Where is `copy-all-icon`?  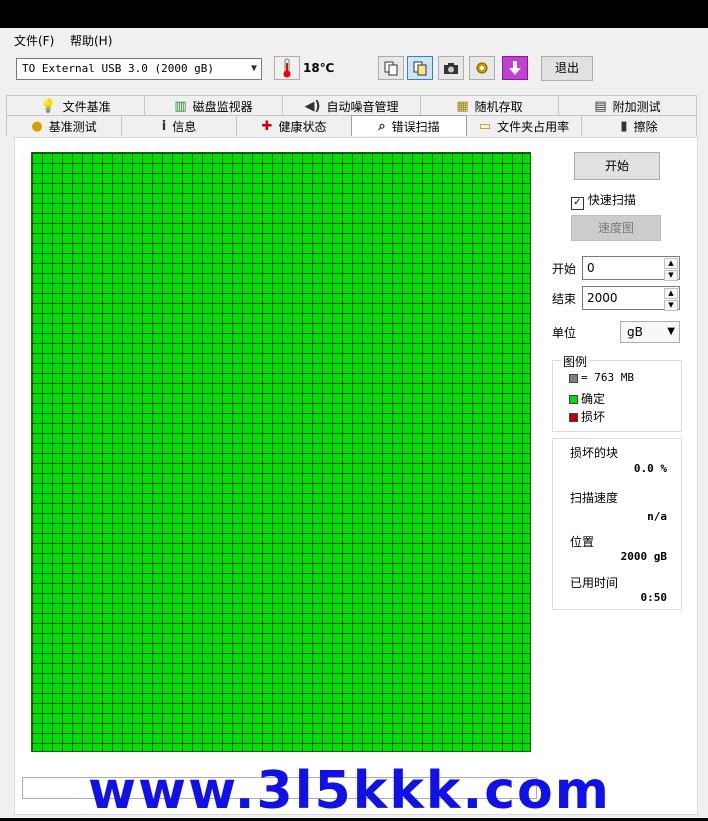 copy-all-icon is located at coordinates (420, 68).